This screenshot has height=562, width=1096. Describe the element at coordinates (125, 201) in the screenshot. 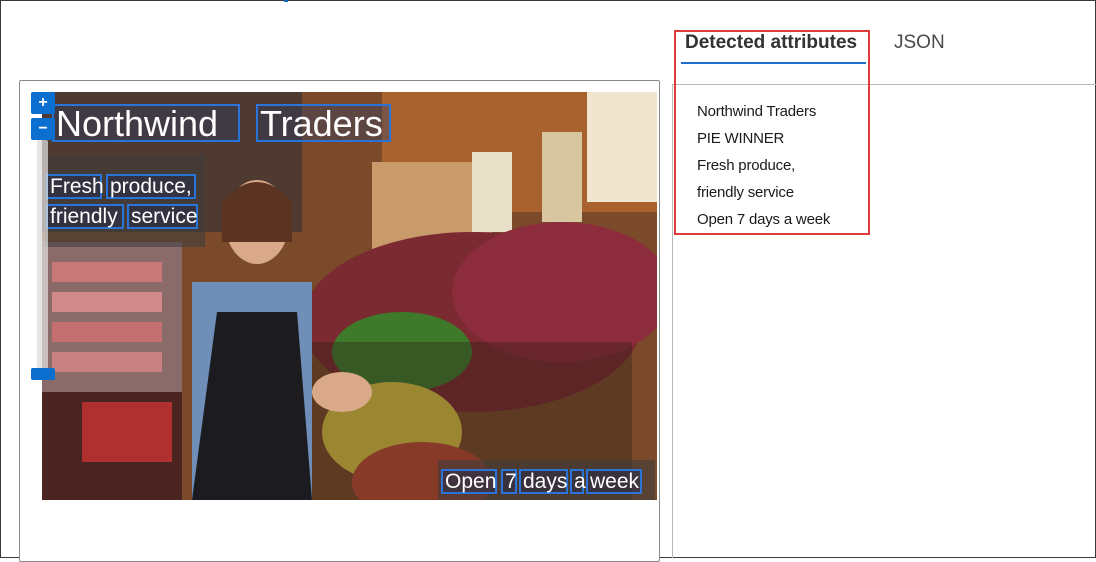

I see `text-region-shade` at that location.